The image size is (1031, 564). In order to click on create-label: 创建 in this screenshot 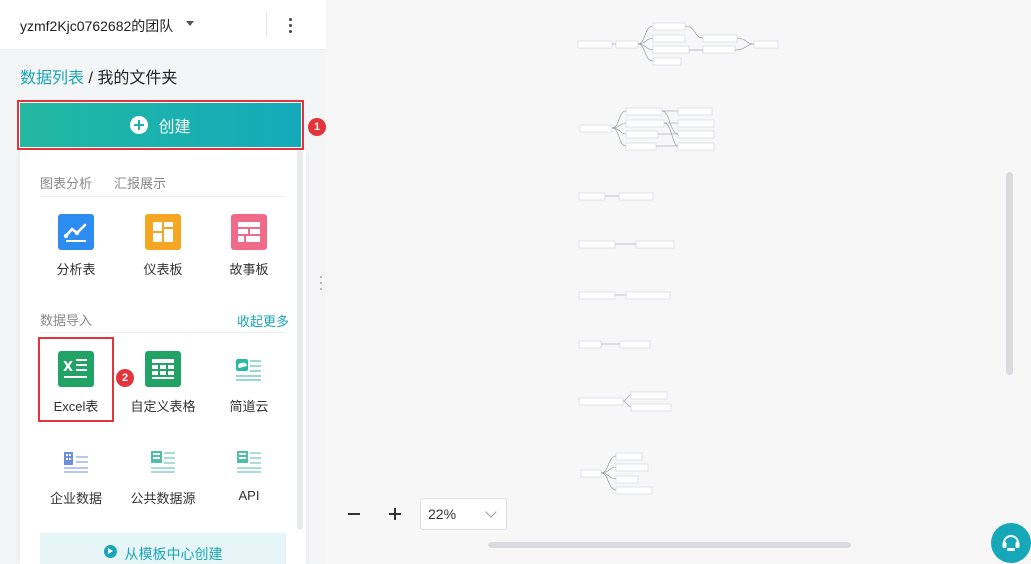, I will do `click(174, 127)`.